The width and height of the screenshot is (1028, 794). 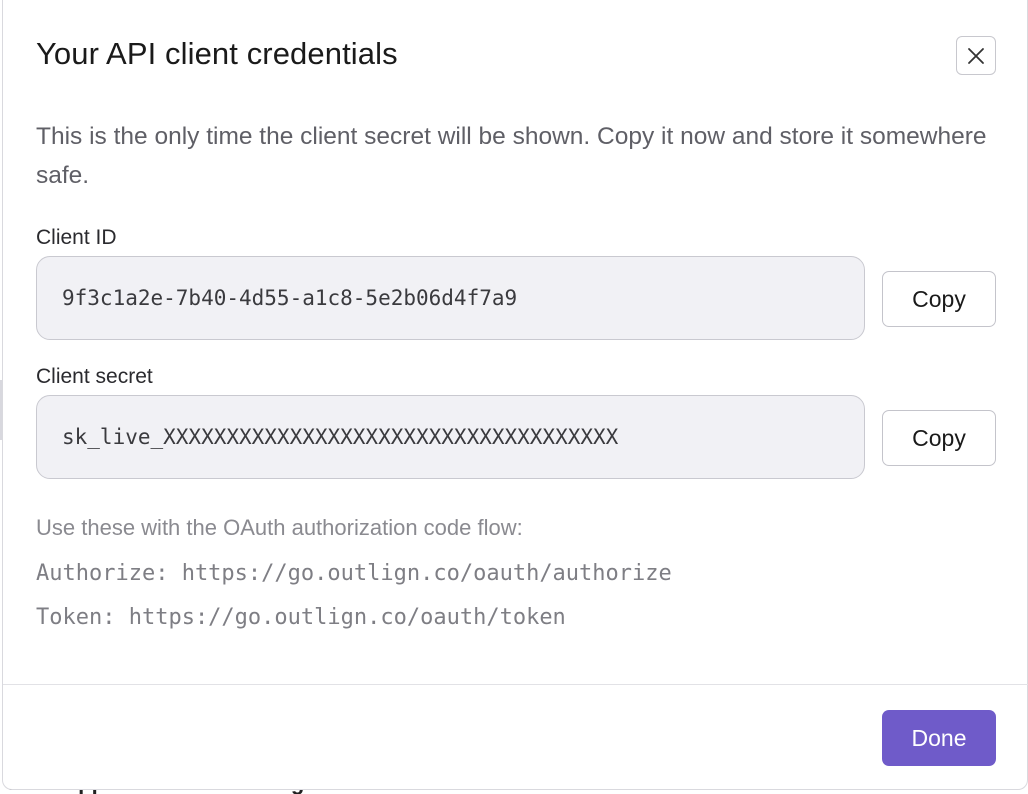 What do you see at coordinates (450, 298) in the screenshot?
I see `client-id-field: 9f3c1a2e-7b40-4d55-a1c8-5e2b06d4f7a9` at bounding box center [450, 298].